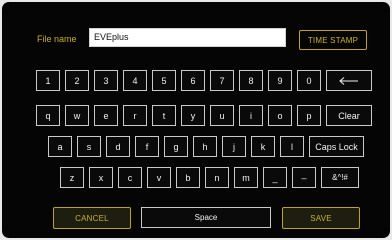 This screenshot has height=240, width=392. What do you see at coordinates (147, 146) in the screenshot?
I see `key-f: f` at bounding box center [147, 146].